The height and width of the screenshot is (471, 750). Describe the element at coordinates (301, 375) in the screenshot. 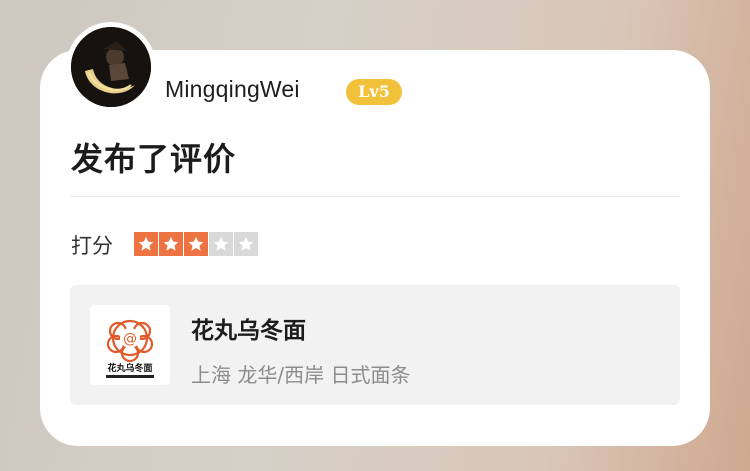

I see `shop-meta: 上海 龙华/西岸 日式面条` at that location.